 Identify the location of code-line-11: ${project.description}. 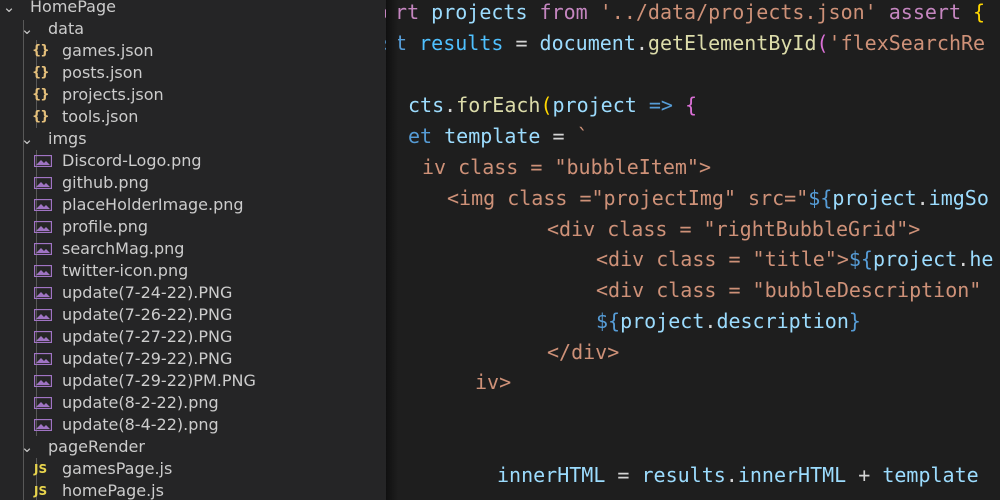
(728, 321).